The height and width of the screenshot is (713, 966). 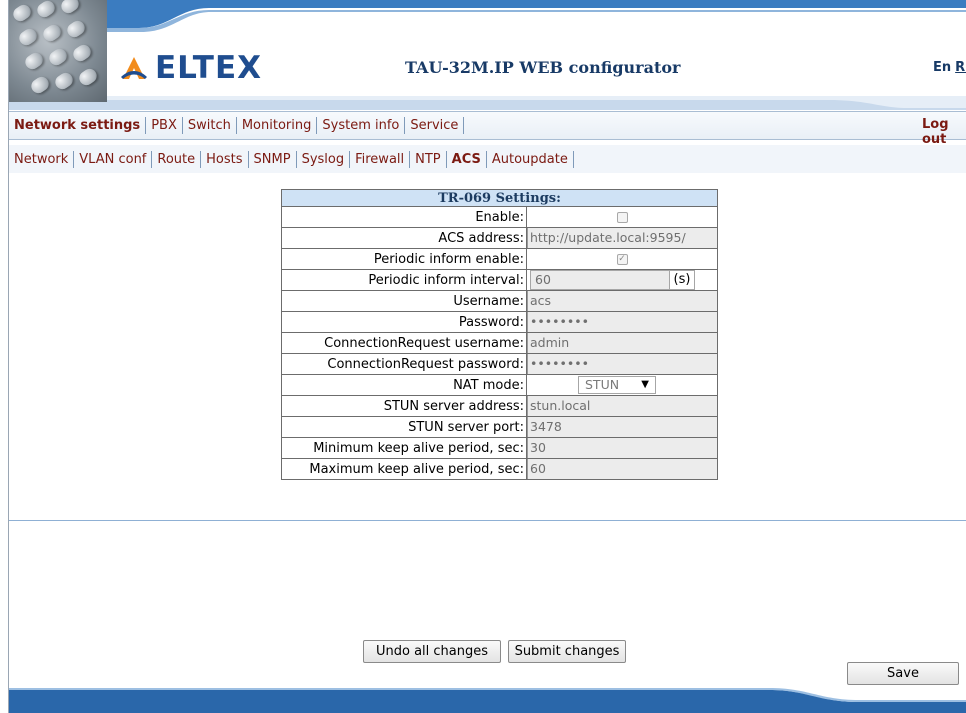 What do you see at coordinates (622, 301) in the screenshot?
I see `username-field: acs` at bounding box center [622, 301].